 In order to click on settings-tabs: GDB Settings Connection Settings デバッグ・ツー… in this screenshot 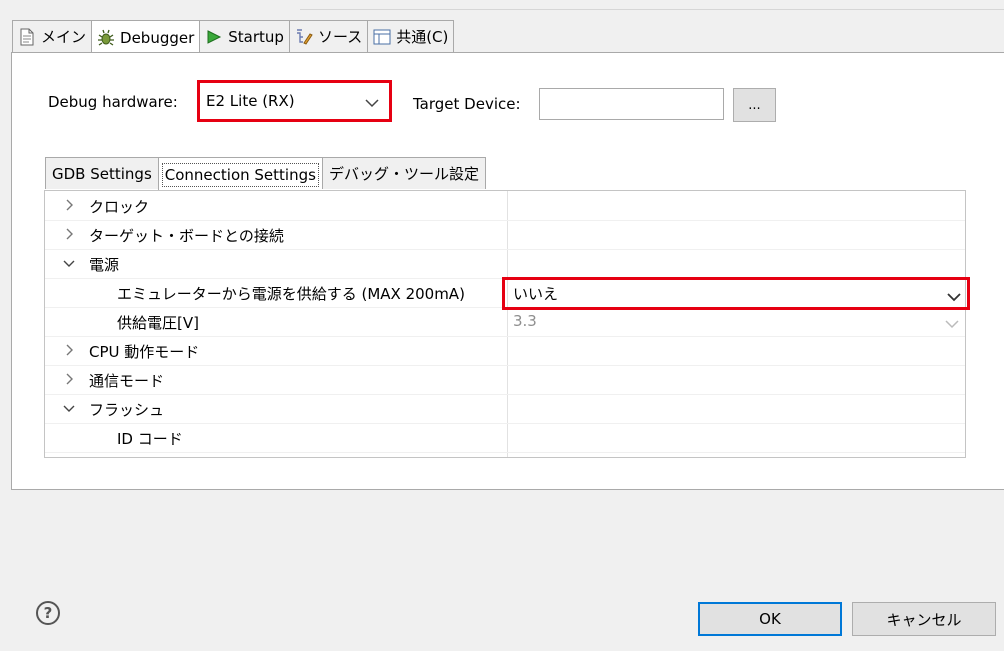, I will do `click(265, 174)`.